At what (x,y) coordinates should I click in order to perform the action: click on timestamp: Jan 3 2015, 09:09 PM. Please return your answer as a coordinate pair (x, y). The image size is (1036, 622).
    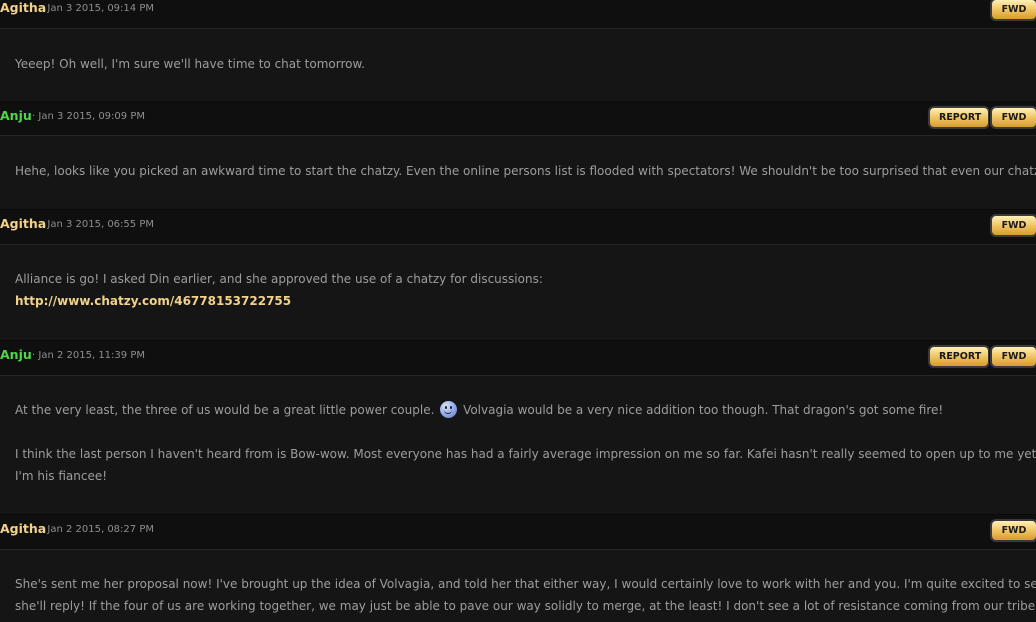
    Looking at the image, I should click on (91, 116).